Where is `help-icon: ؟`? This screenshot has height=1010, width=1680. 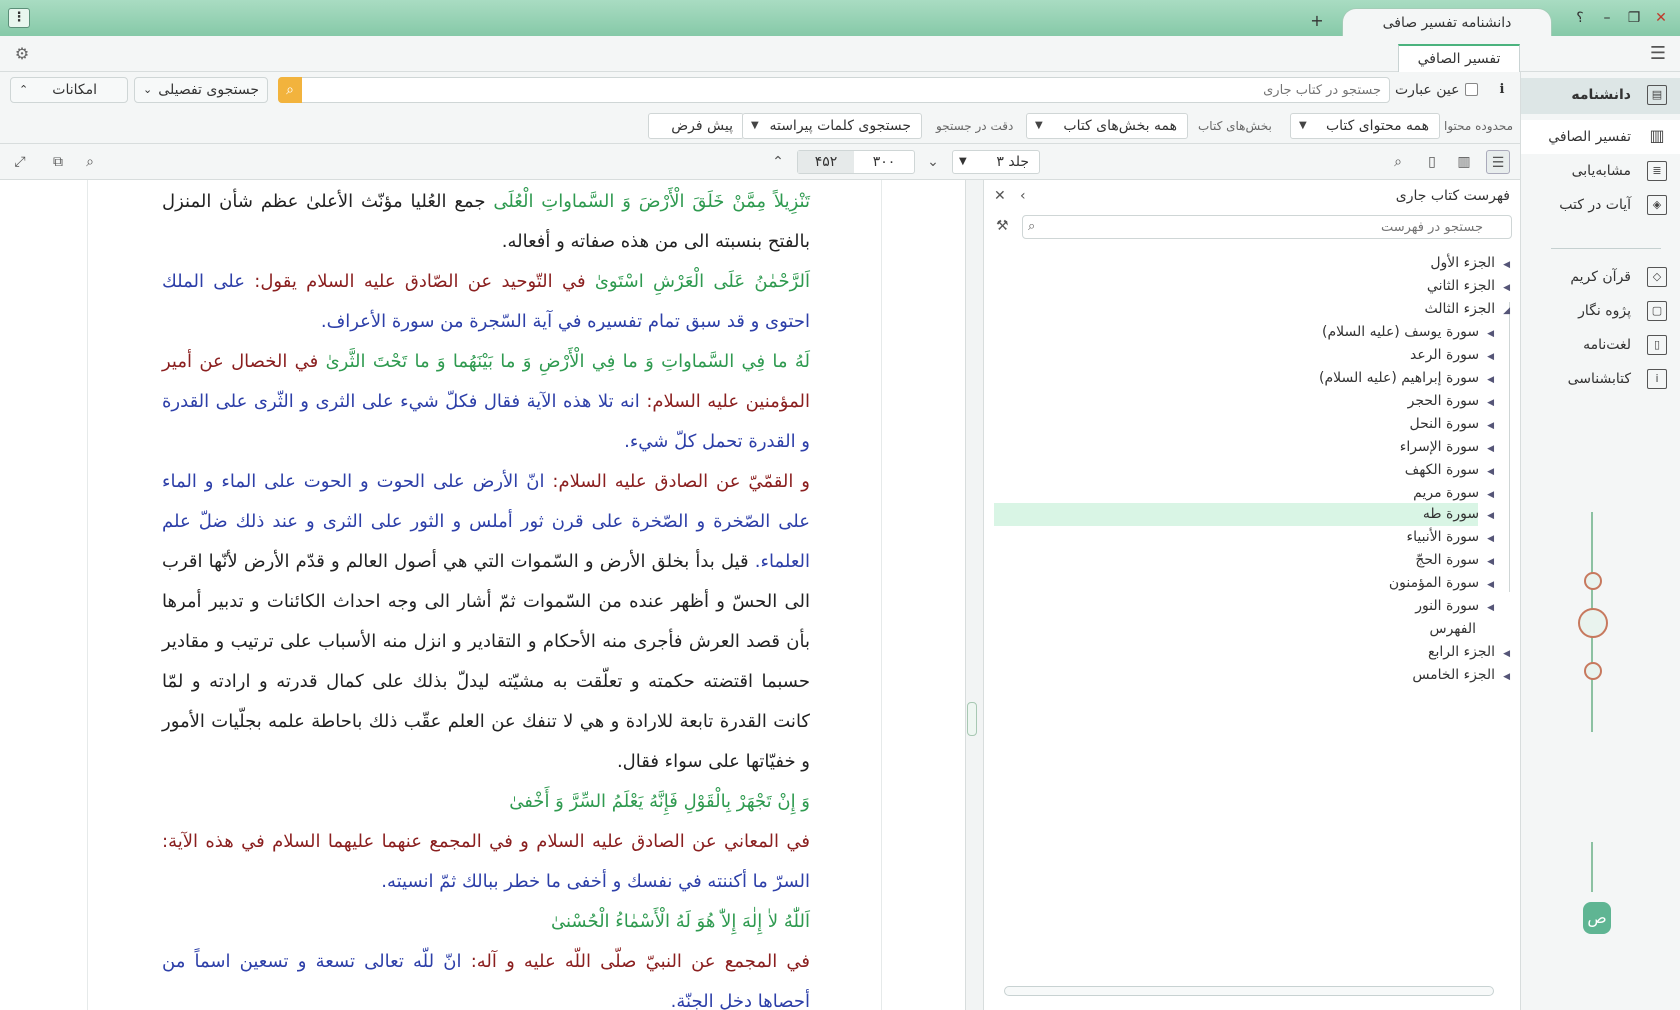
help-icon: ؟ is located at coordinates (1580, 18).